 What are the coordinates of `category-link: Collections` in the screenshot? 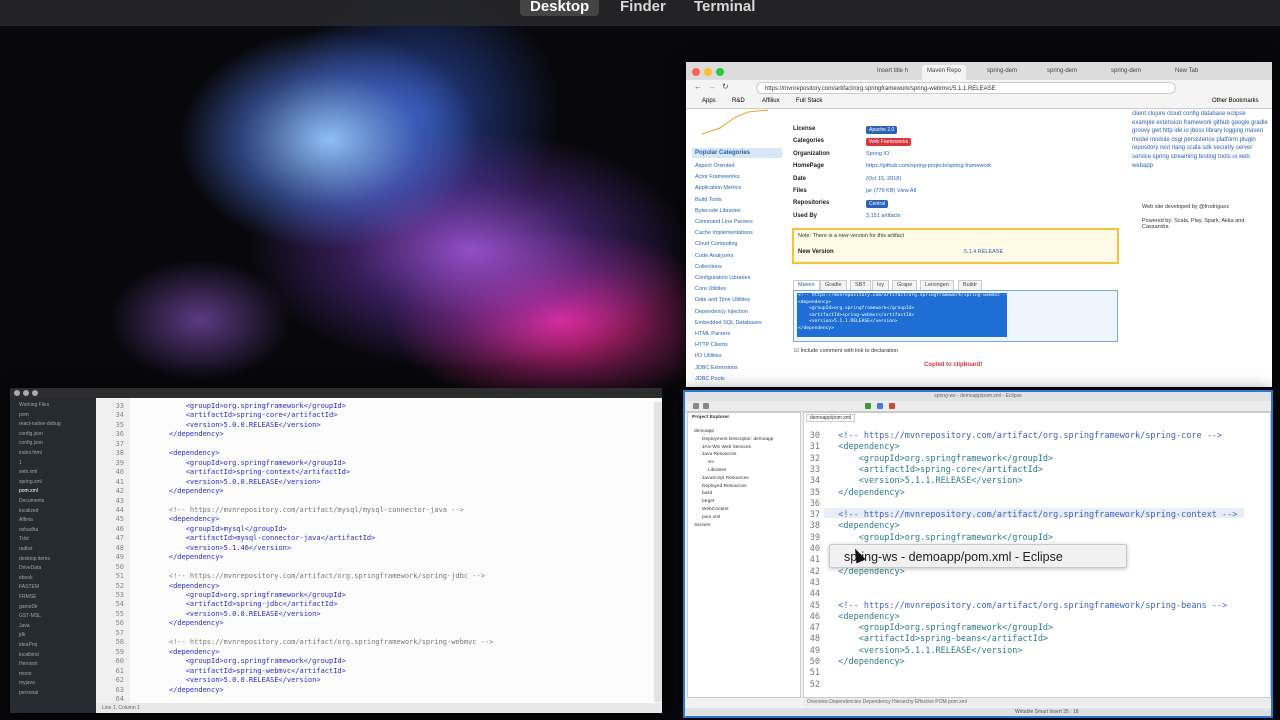 It's located at (708, 267).